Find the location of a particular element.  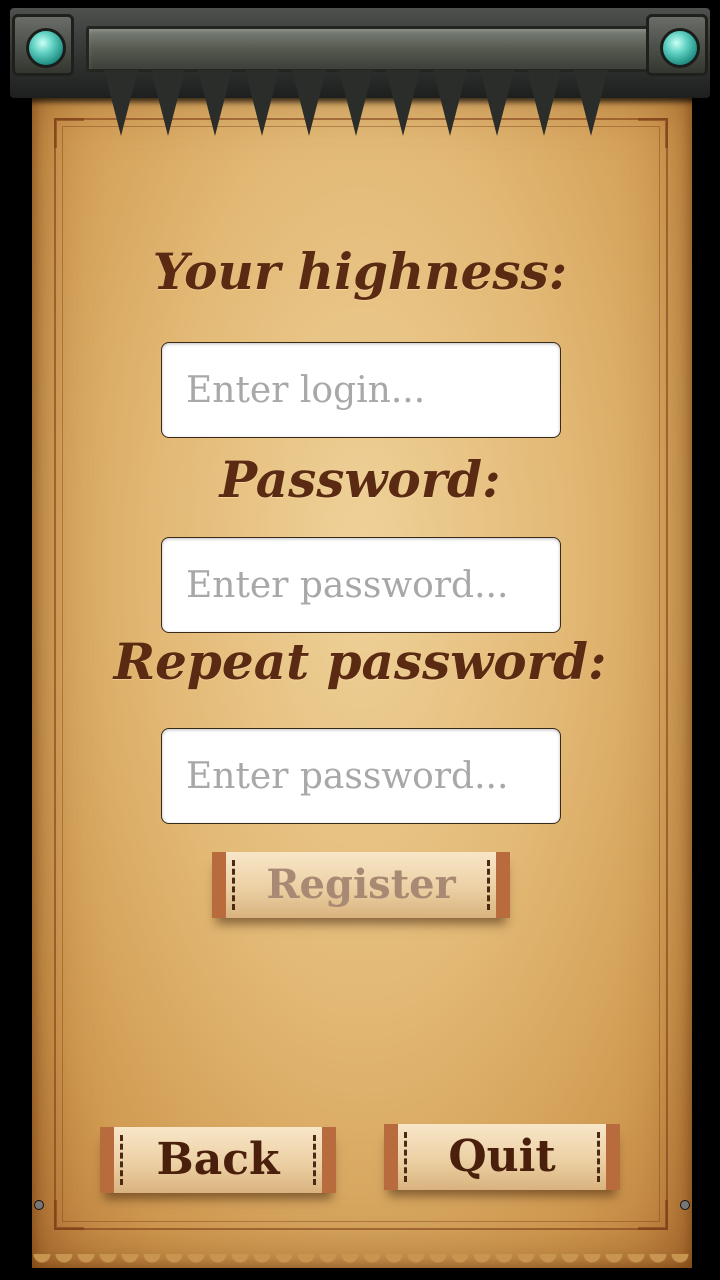

gem-right-icon is located at coordinates (680, 48).